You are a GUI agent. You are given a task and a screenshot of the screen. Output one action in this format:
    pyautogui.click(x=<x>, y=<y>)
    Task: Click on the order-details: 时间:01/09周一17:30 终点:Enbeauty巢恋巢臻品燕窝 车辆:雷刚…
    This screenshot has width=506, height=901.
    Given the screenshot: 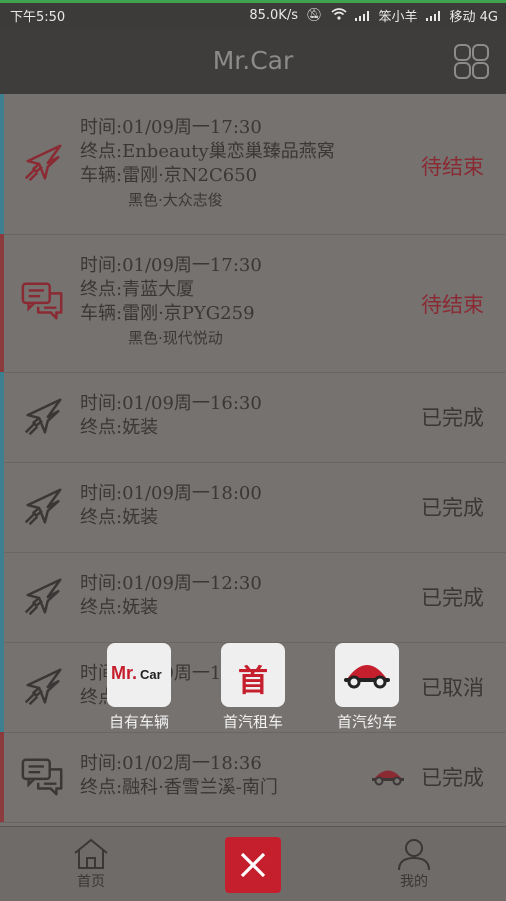 What is the action you would take?
    pyautogui.click(x=207, y=164)
    